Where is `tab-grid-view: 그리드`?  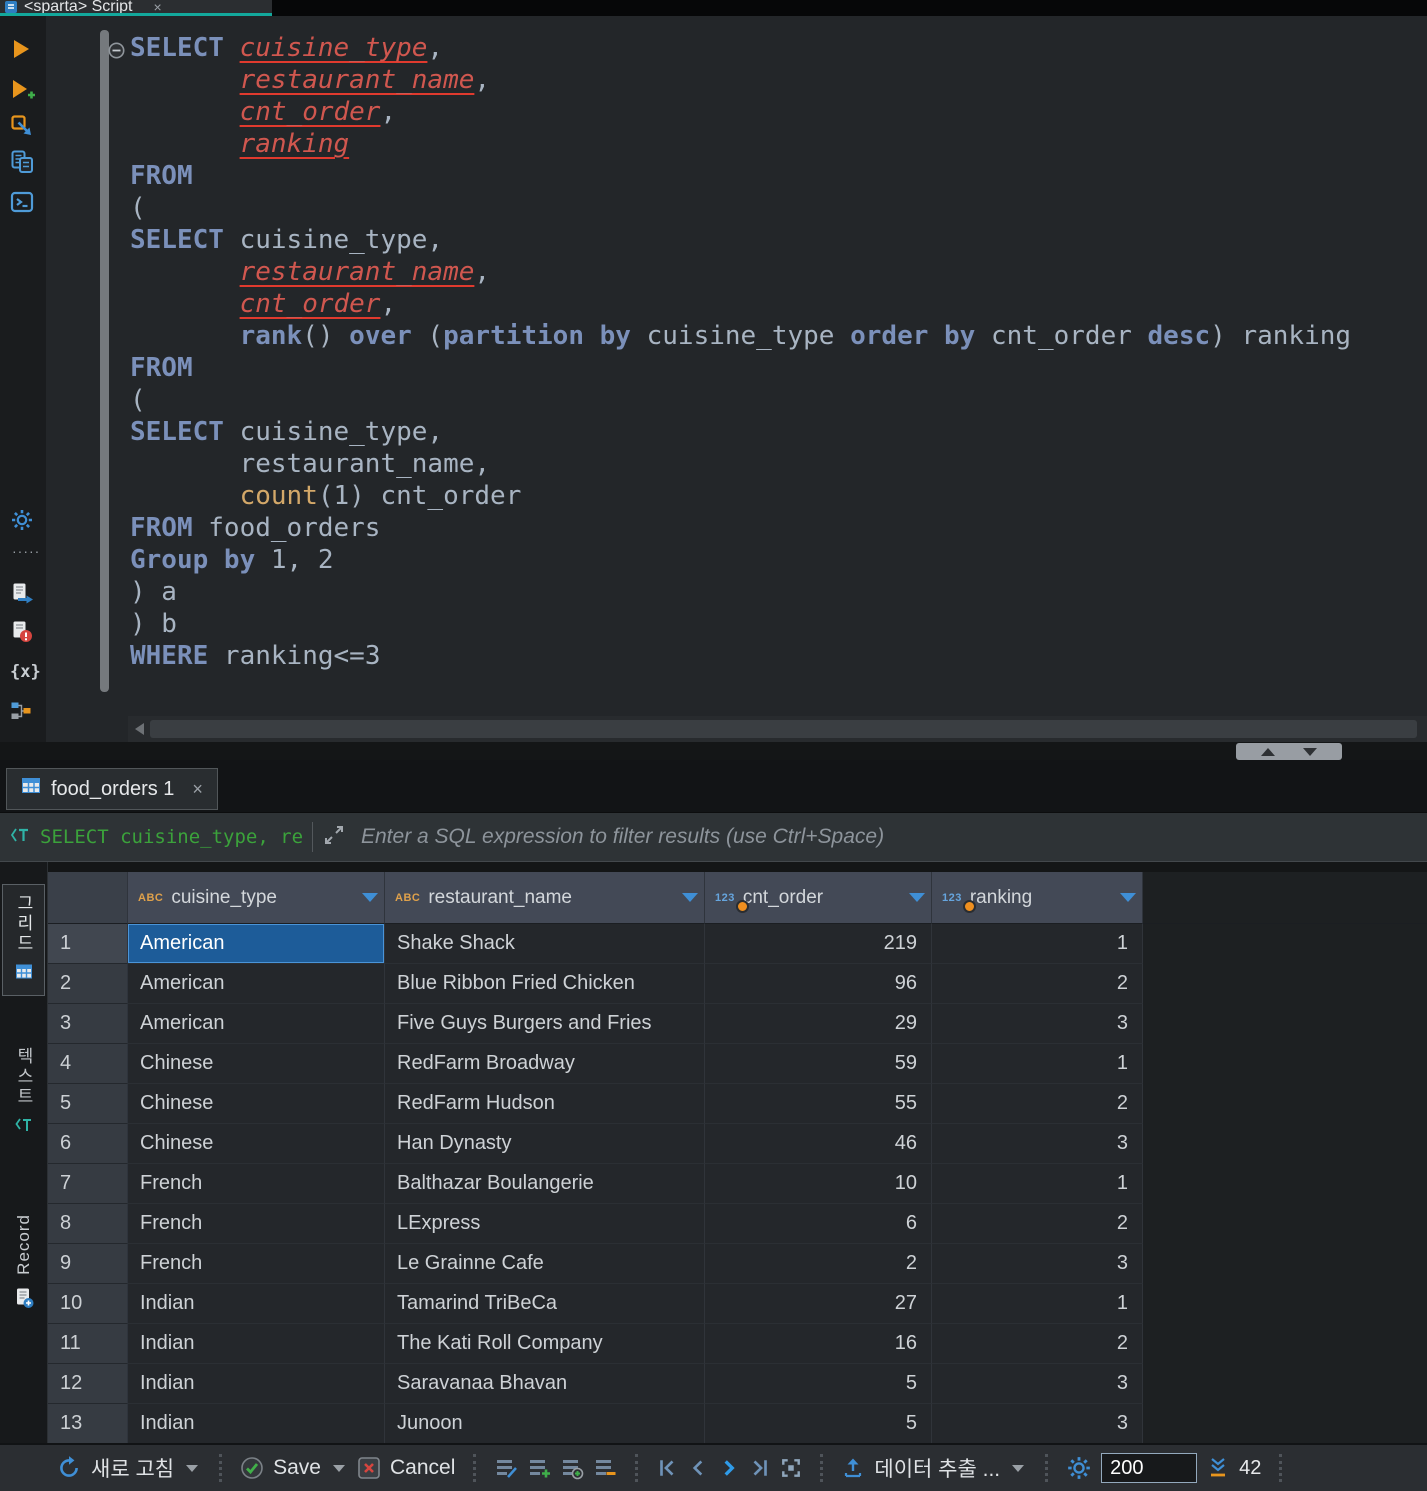 tab-grid-view: 그리드 is located at coordinates (23, 940).